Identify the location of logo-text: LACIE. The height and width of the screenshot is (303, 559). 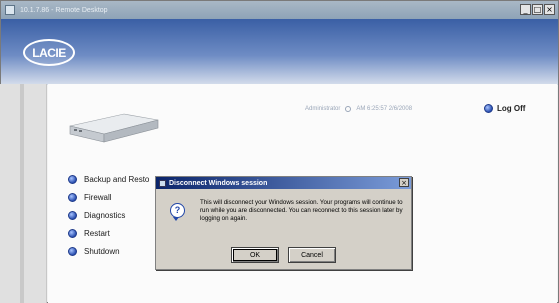
(49, 52).